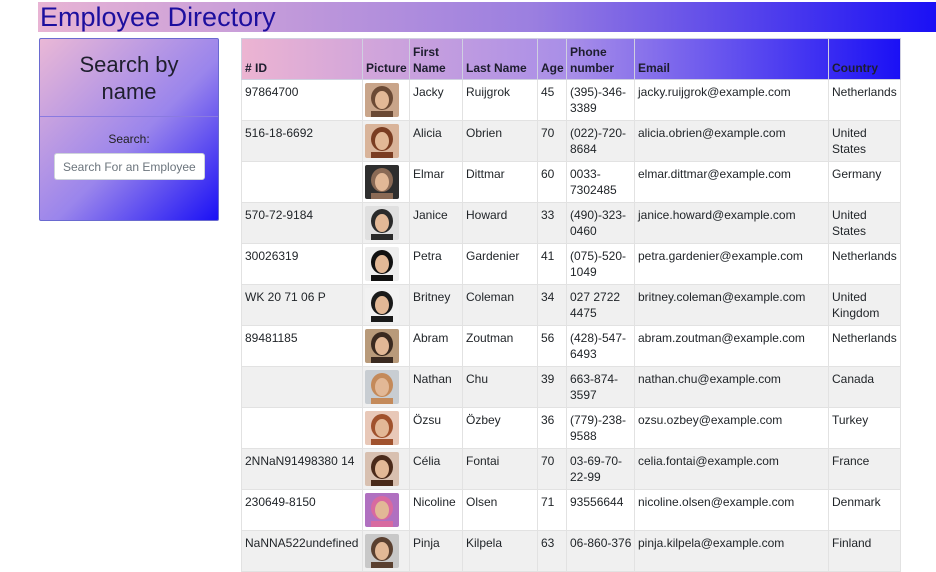 The image size is (936, 572). I want to click on cell-country: Netherlands, so click(864, 264).